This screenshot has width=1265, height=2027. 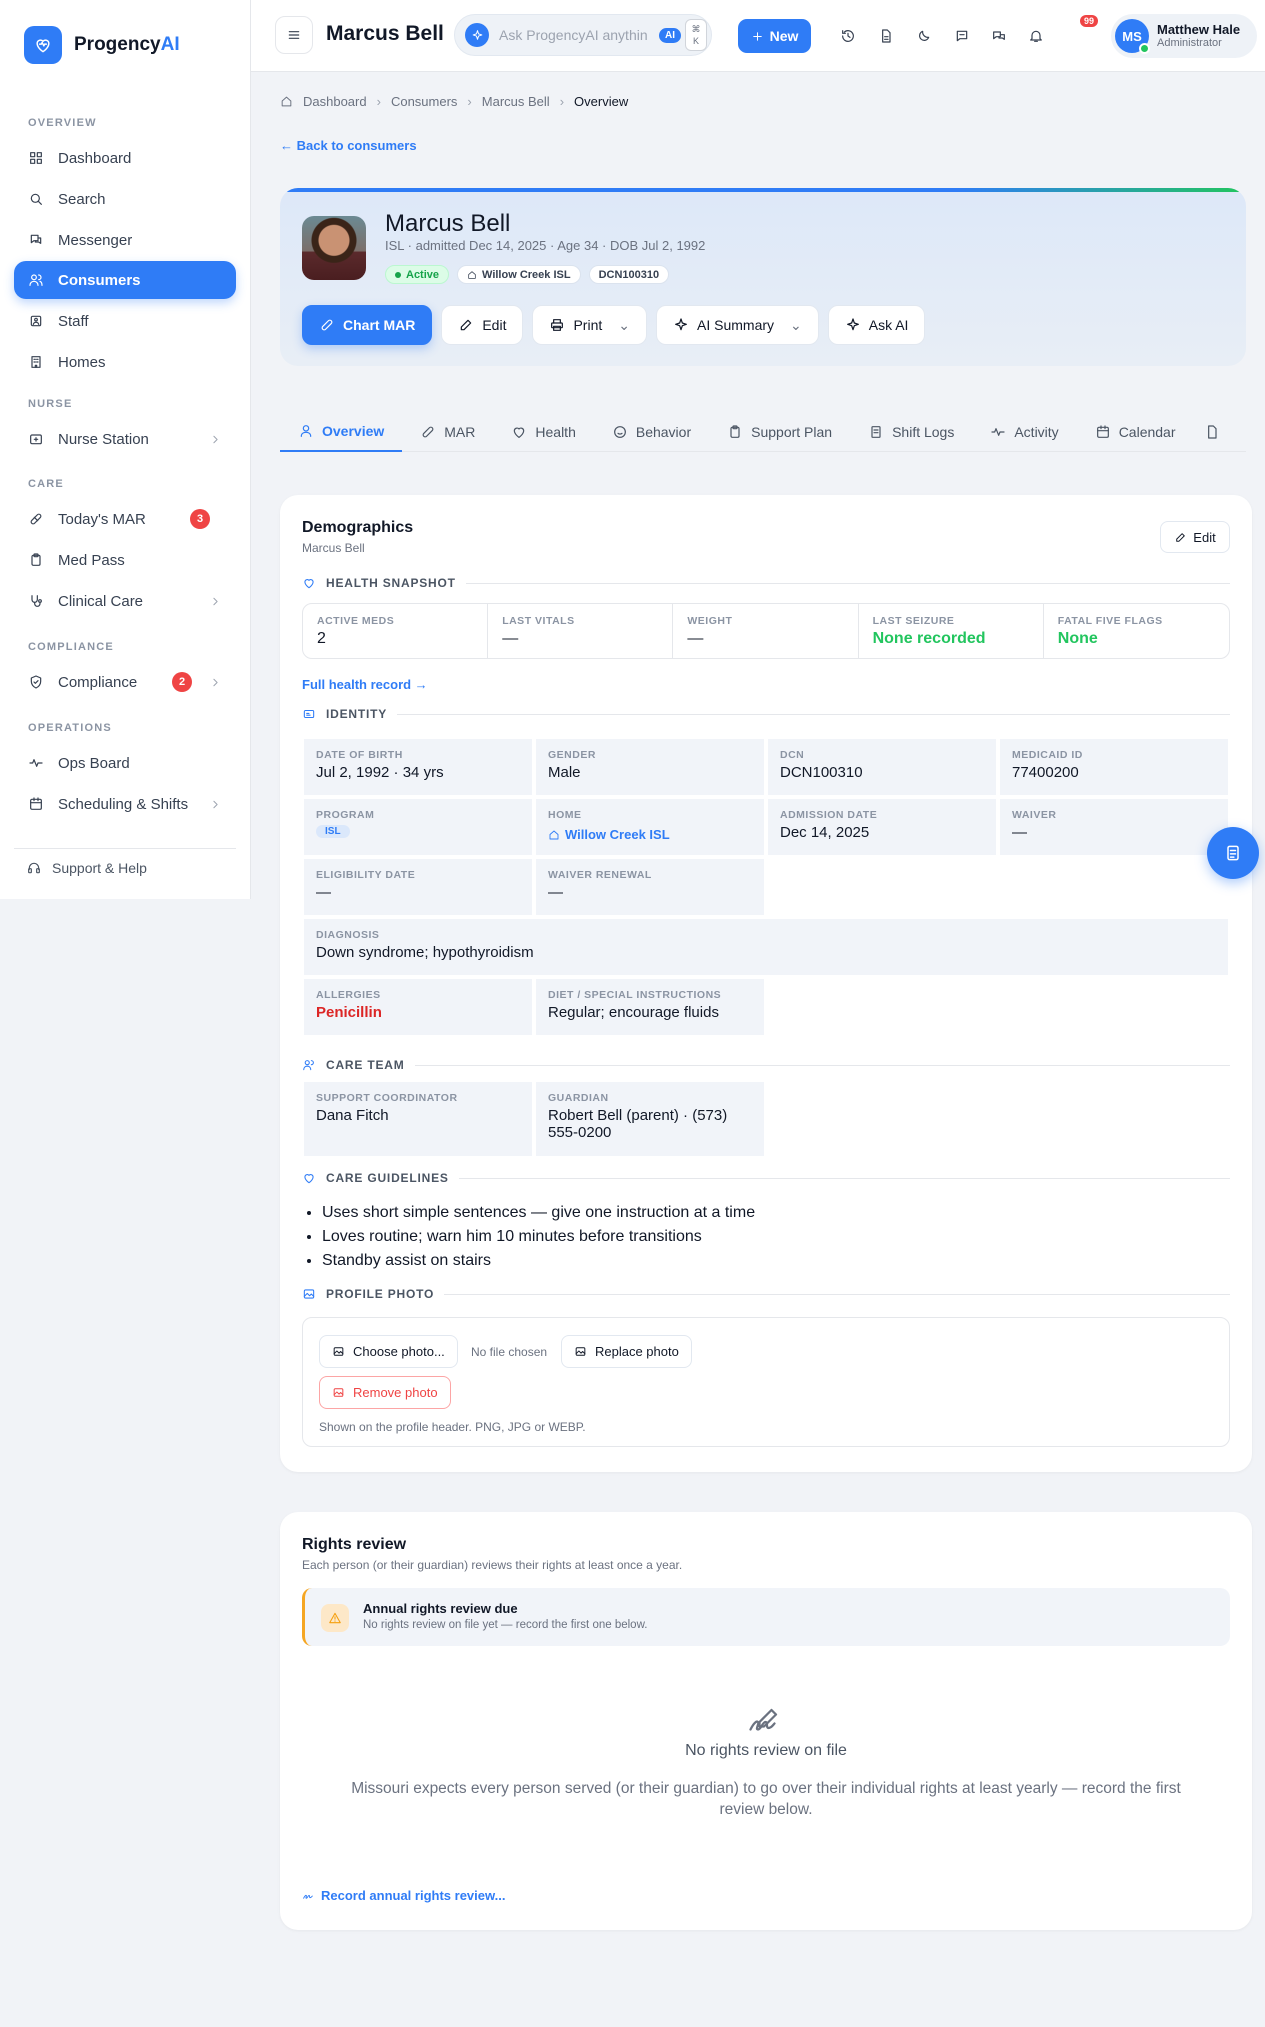 What do you see at coordinates (516, 101) in the screenshot?
I see `breadcrumb-consumer: Marcus Bell` at bounding box center [516, 101].